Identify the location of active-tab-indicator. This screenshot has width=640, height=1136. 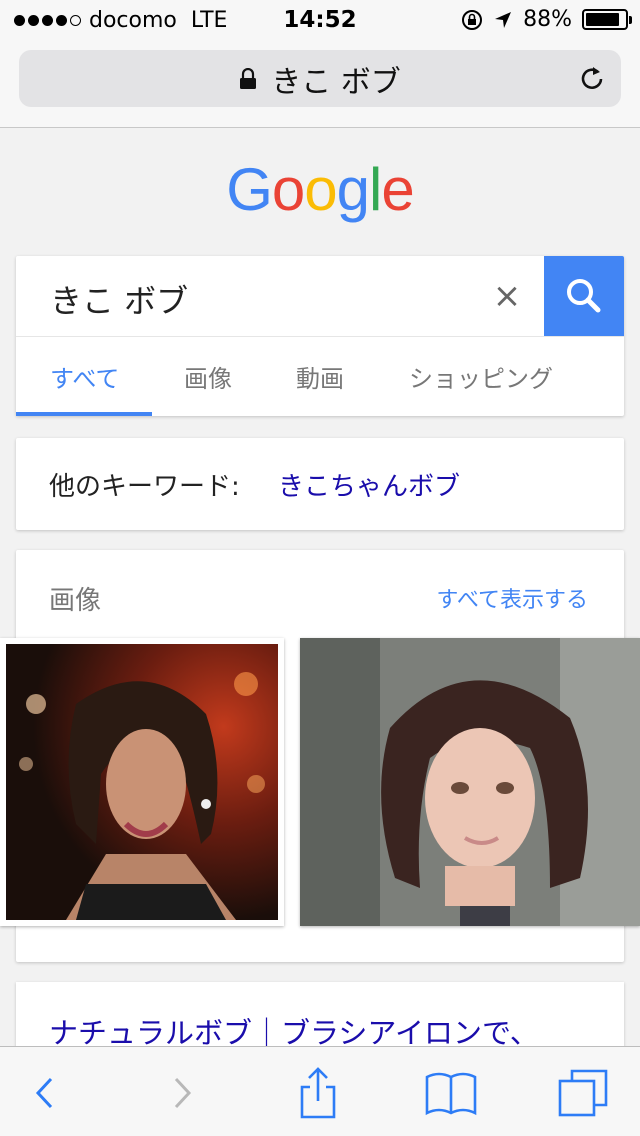
(84, 414).